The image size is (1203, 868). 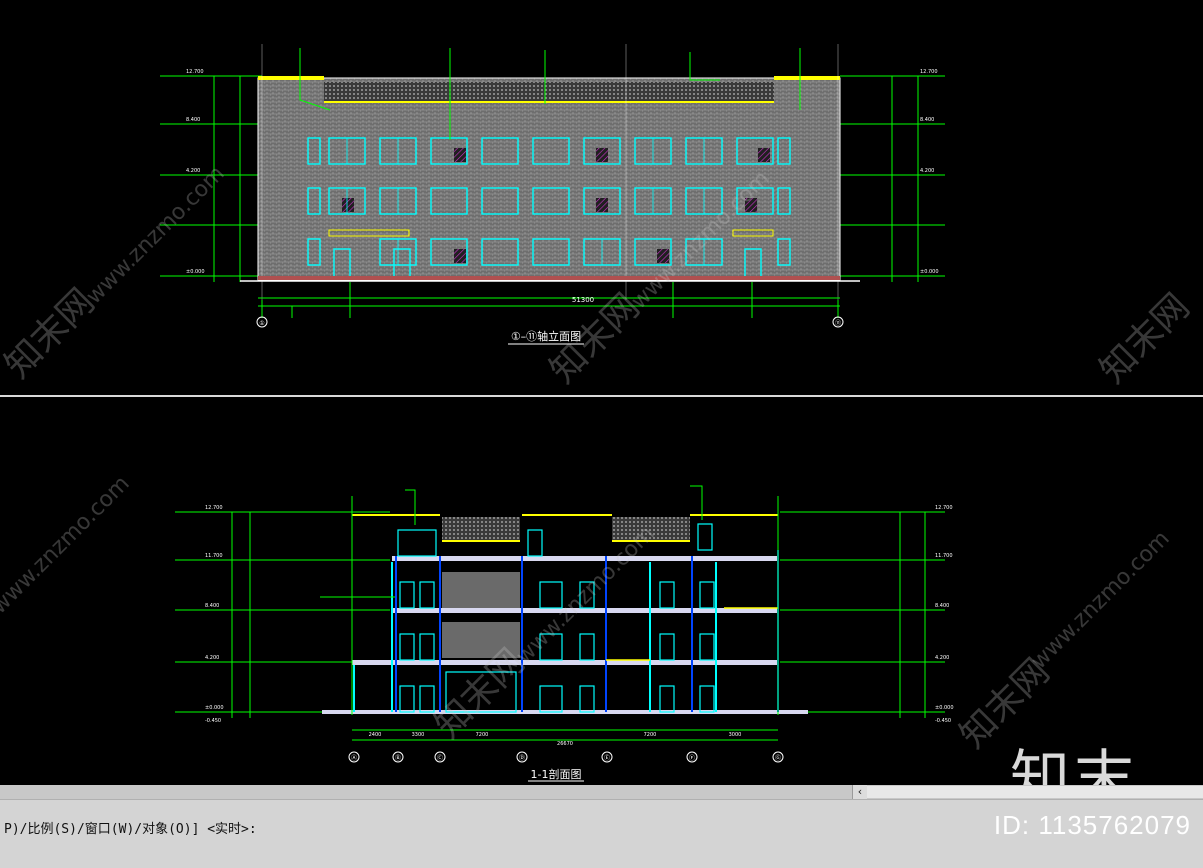 I want to click on section-axis-bubbles, so click(x=566, y=757).